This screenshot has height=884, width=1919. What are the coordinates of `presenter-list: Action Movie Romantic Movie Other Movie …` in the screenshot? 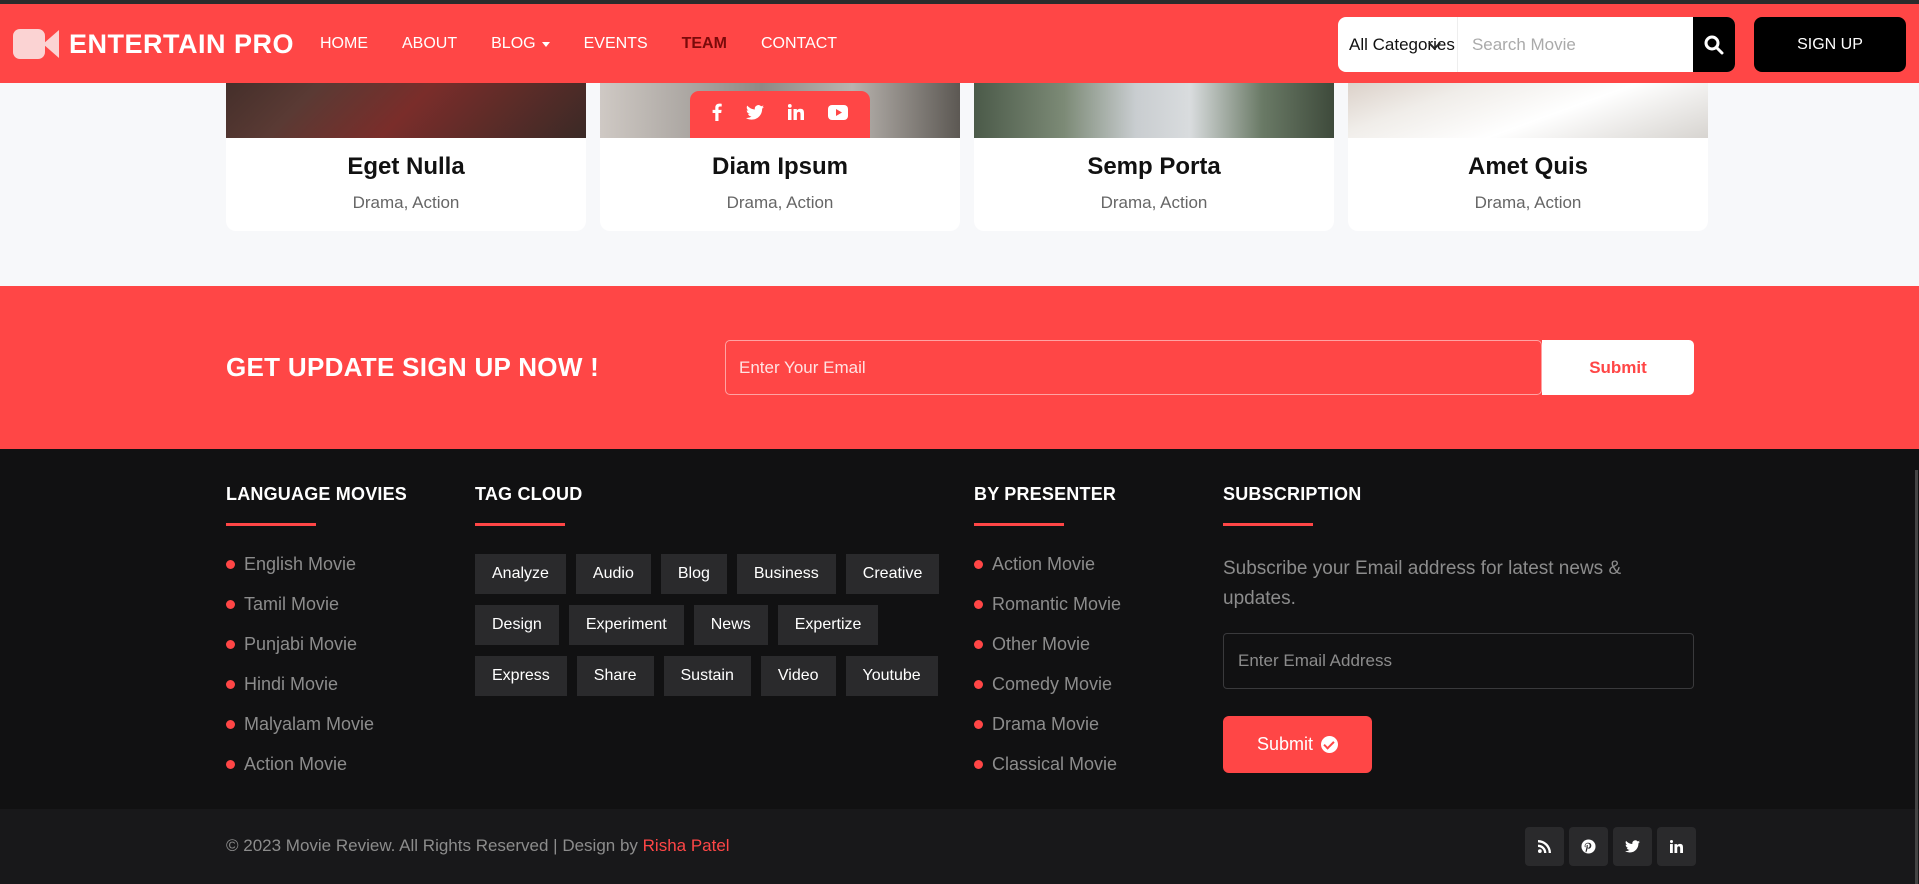 It's located at (1047, 664).